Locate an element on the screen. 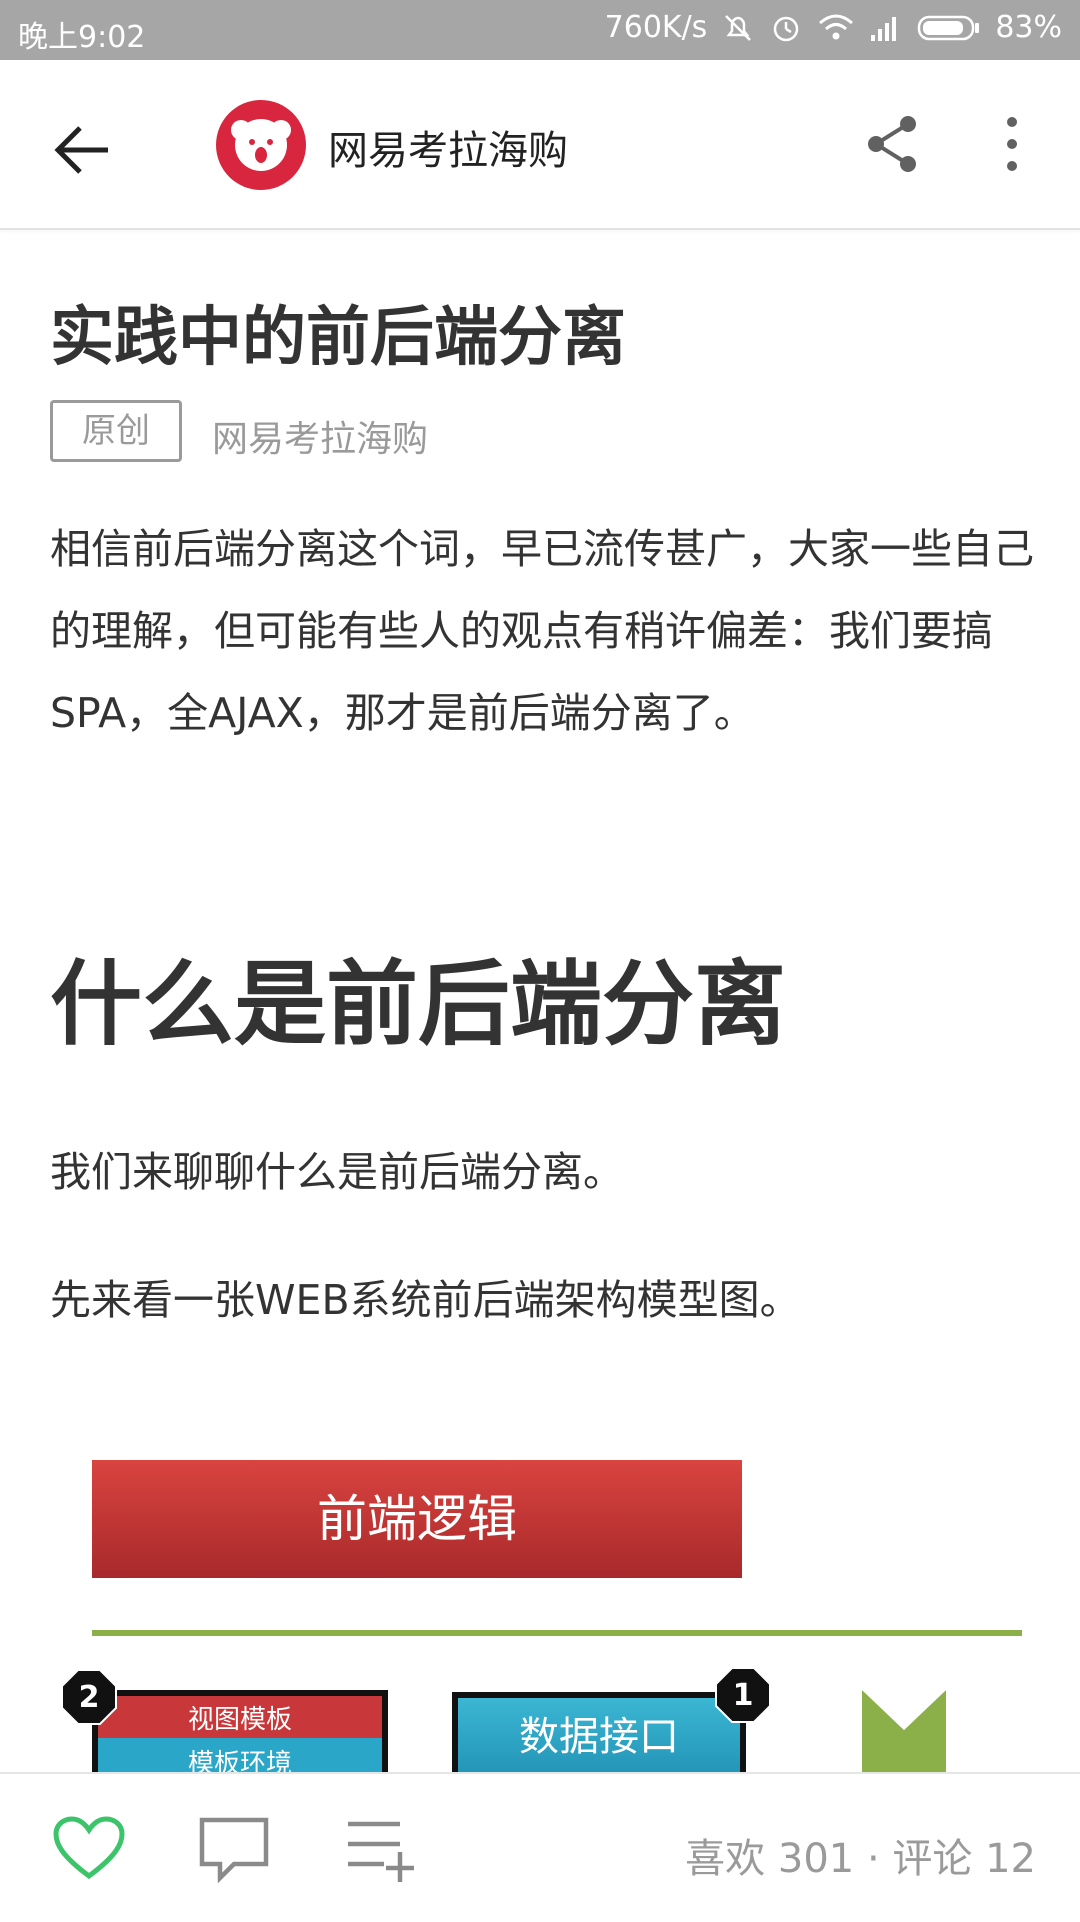 The height and width of the screenshot is (1922, 1080). view-template-label: 视图模板 is located at coordinates (240, 1720).